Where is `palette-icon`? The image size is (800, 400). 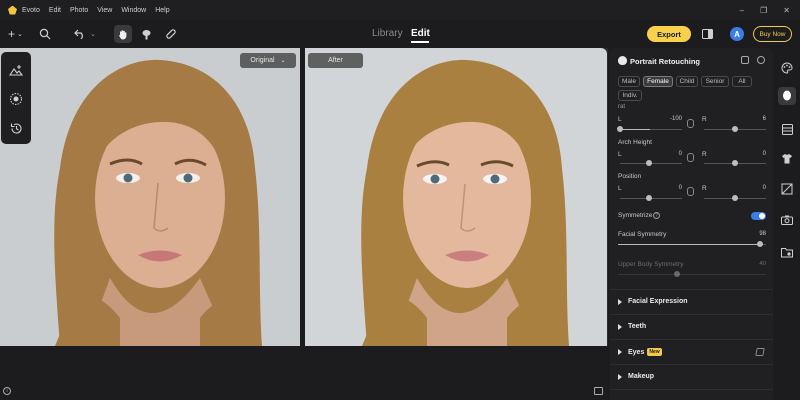
palette-icon is located at coordinates (787, 68).